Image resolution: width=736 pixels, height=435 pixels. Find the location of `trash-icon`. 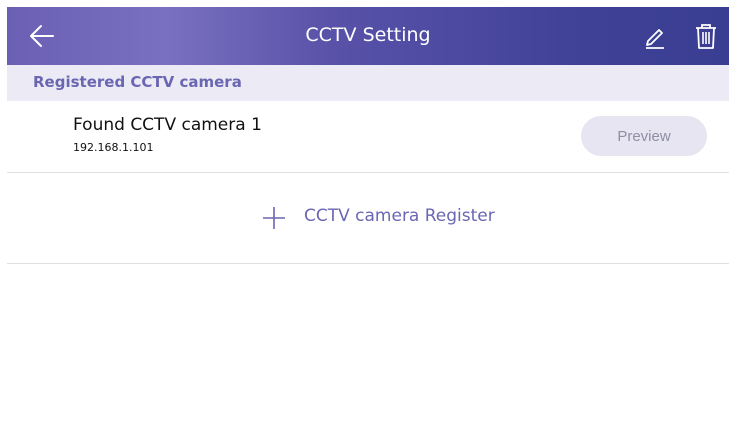

trash-icon is located at coordinates (706, 36).